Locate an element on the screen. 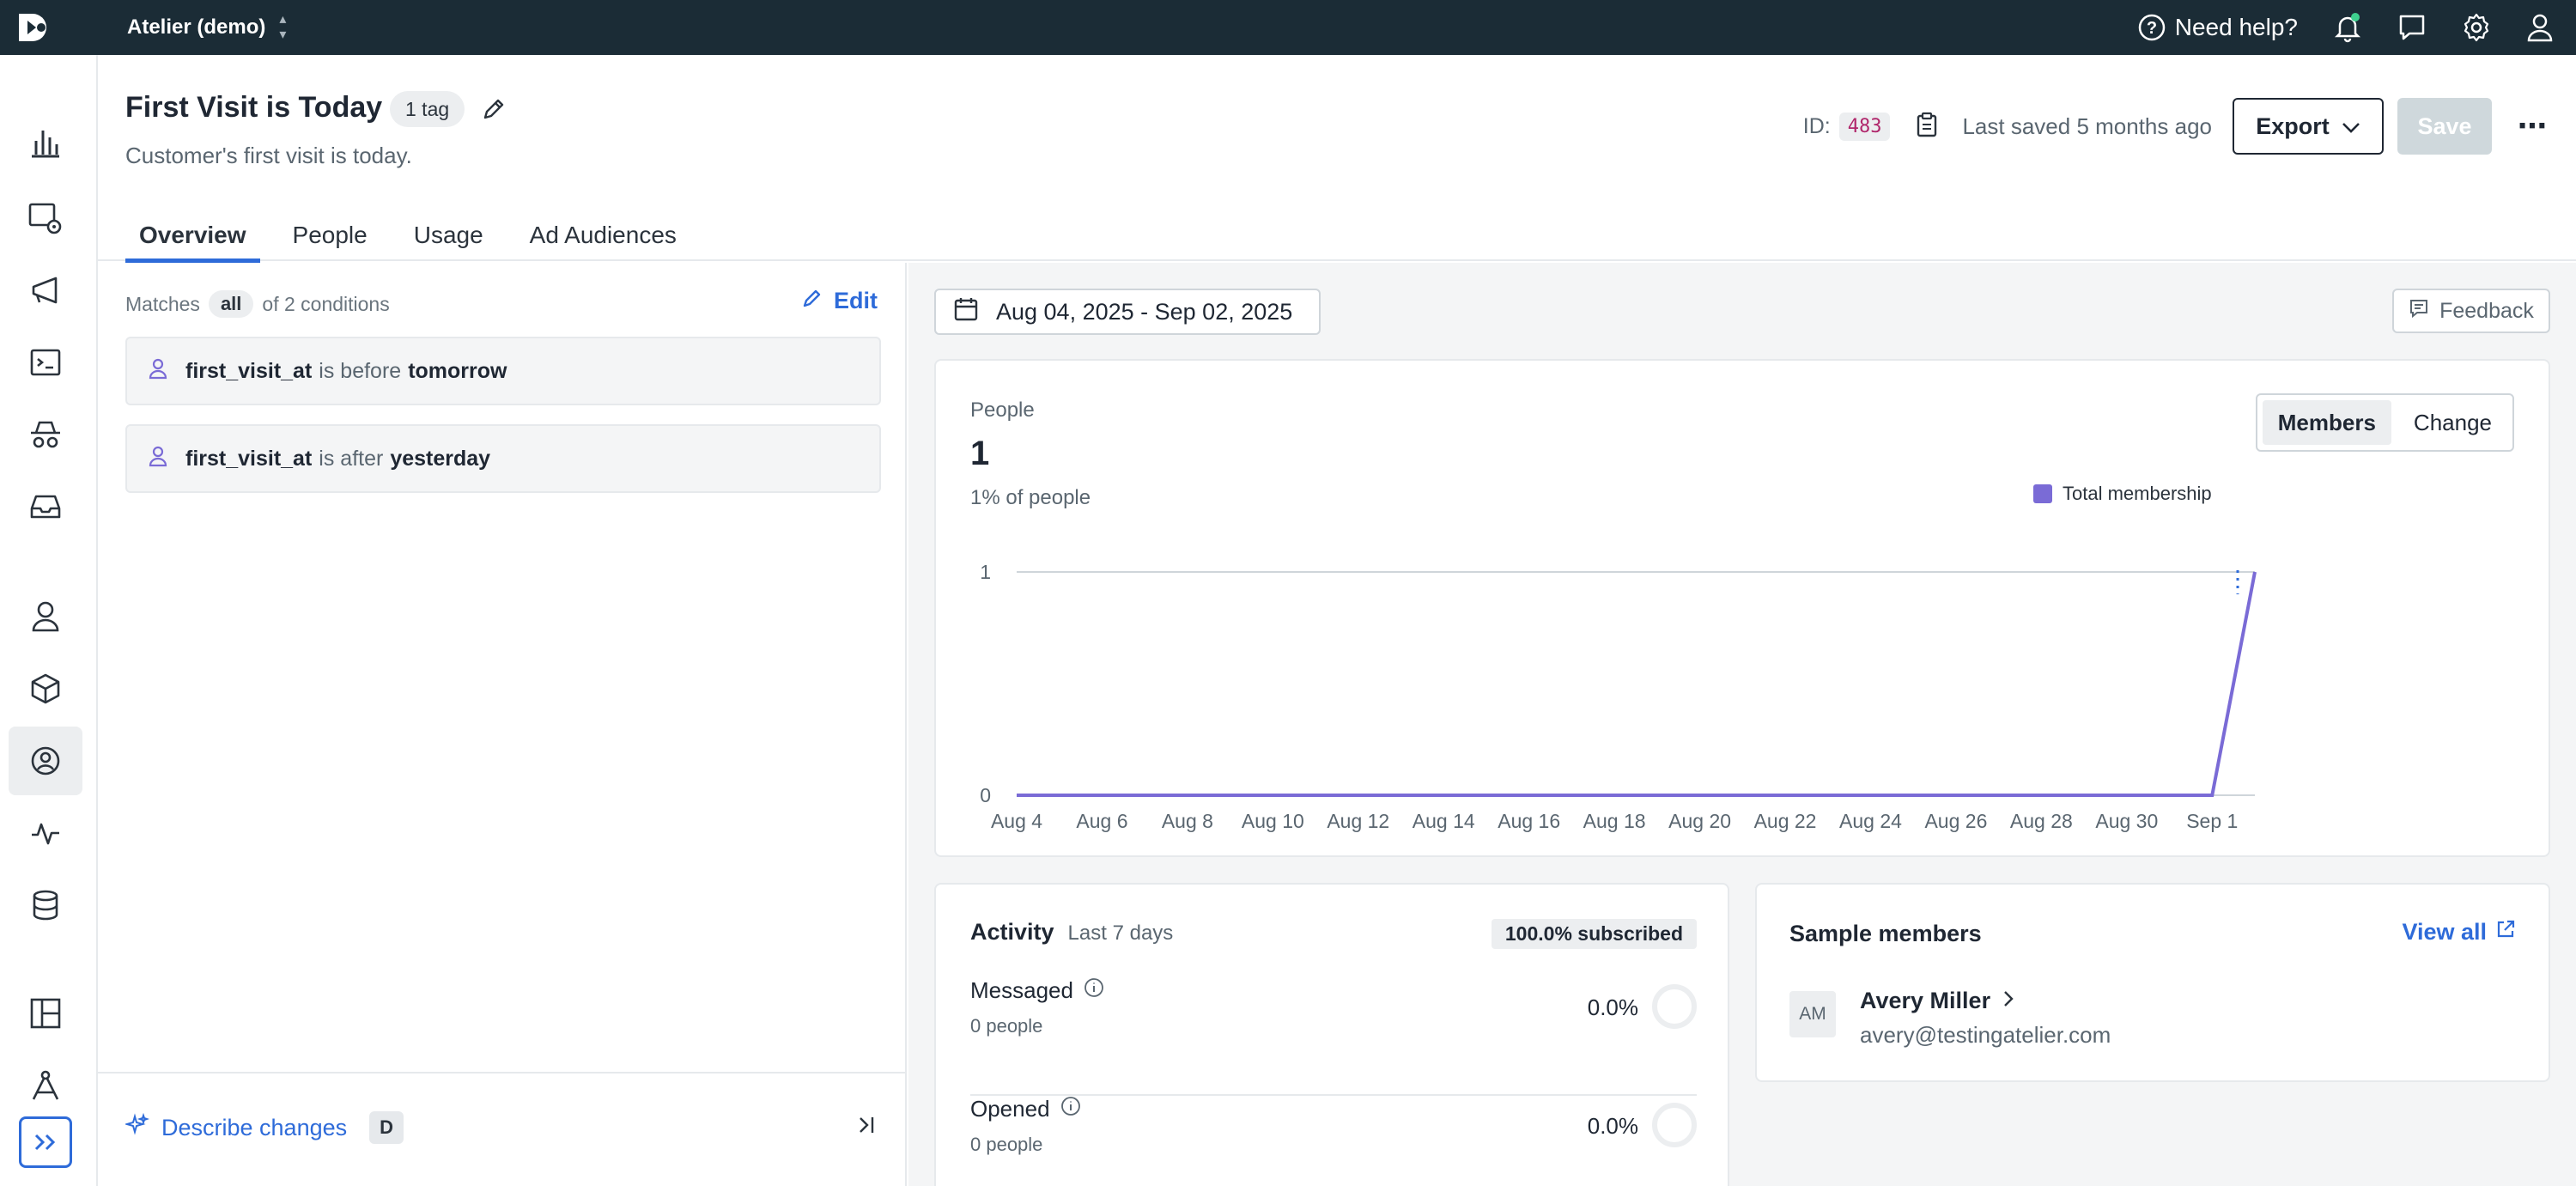  tag-badge: 1 tag is located at coordinates (428, 109).